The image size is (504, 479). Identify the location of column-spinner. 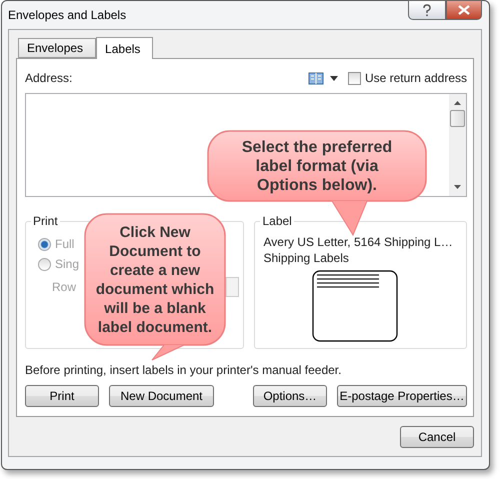
(232, 287).